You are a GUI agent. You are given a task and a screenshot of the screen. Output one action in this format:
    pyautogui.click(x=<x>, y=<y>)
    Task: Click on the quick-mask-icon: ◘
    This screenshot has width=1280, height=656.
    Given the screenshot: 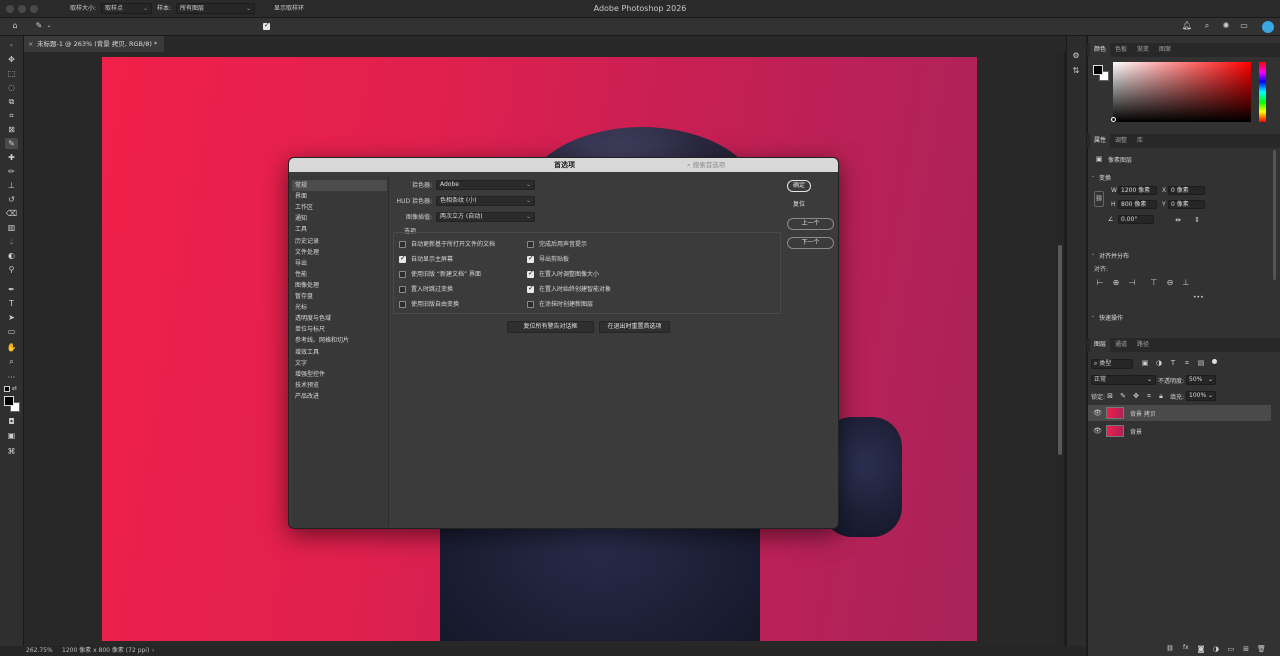 What is the action you would take?
    pyautogui.click(x=11, y=421)
    